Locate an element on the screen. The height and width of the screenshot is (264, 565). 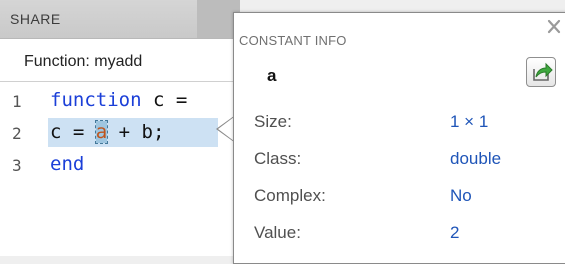
export-arrow-icon is located at coordinates (543, 71).